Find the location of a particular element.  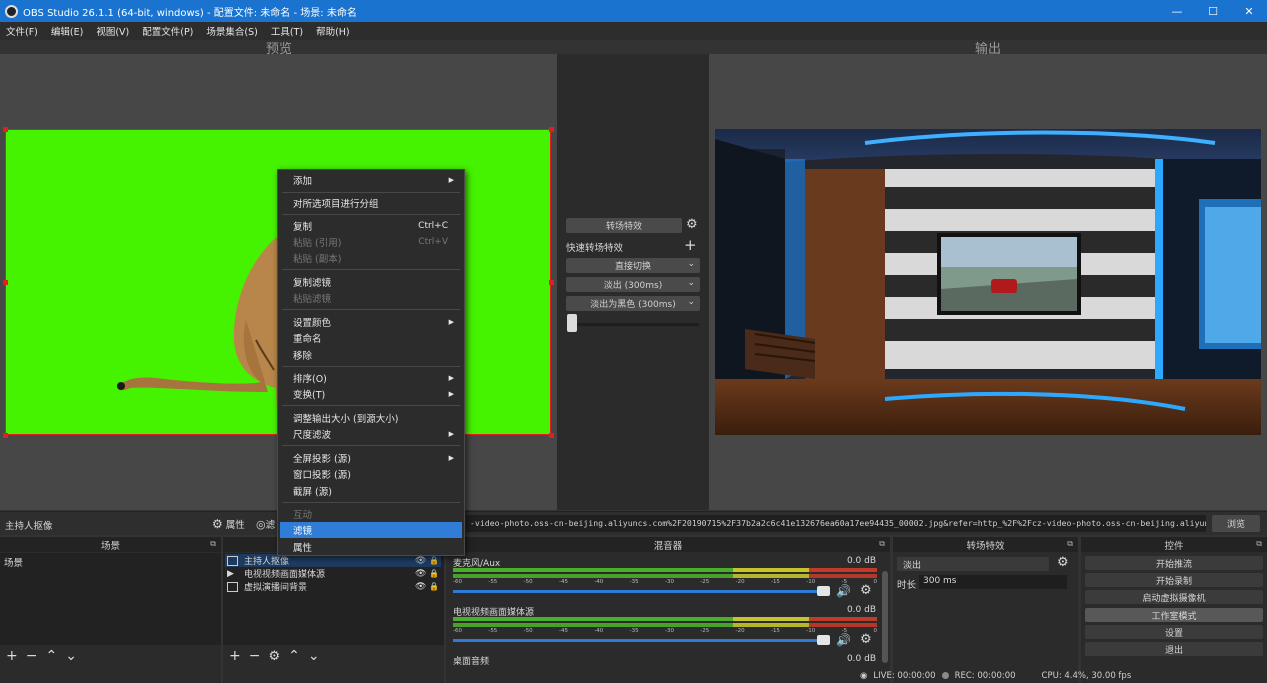

transition-select: 淡出 is located at coordinates (973, 564).